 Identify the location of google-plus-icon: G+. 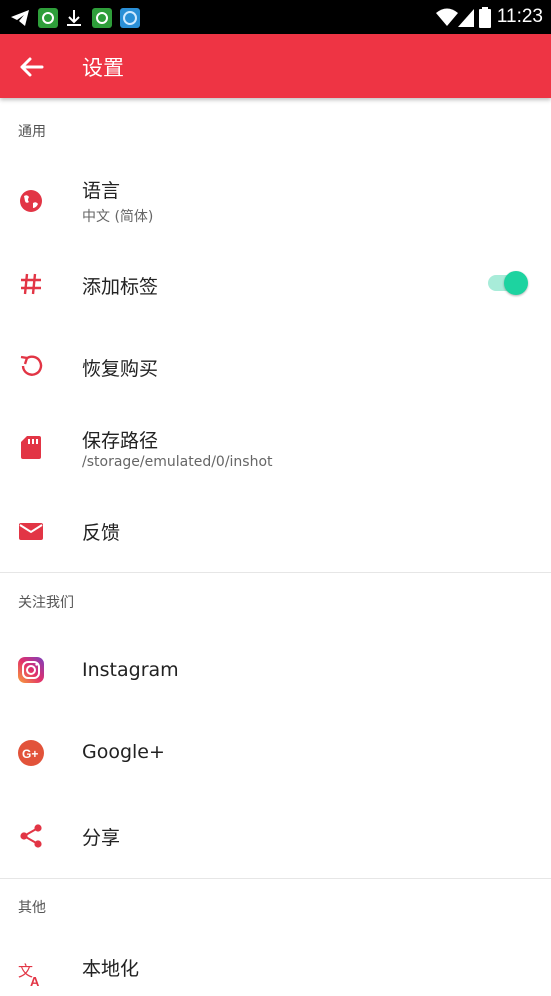
(31, 753).